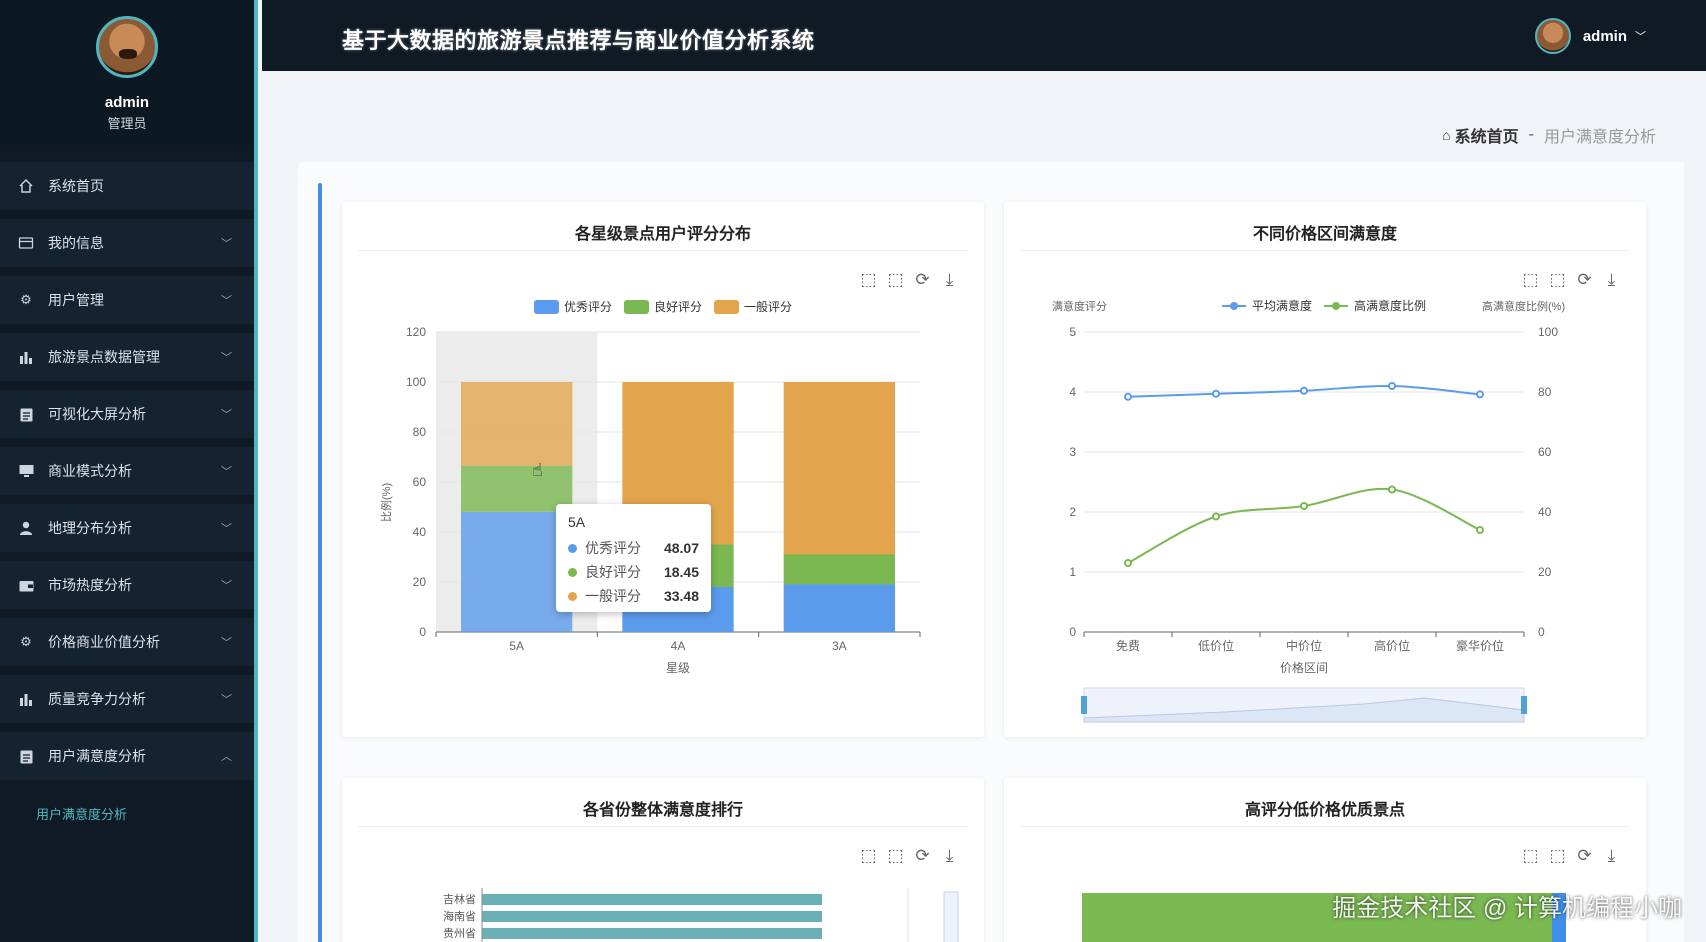 This screenshot has width=1706, height=942. Describe the element at coordinates (127, 585) in the screenshot. I see `sidebar-item-market-heat: 市场热度分析 ﹀` at that location.